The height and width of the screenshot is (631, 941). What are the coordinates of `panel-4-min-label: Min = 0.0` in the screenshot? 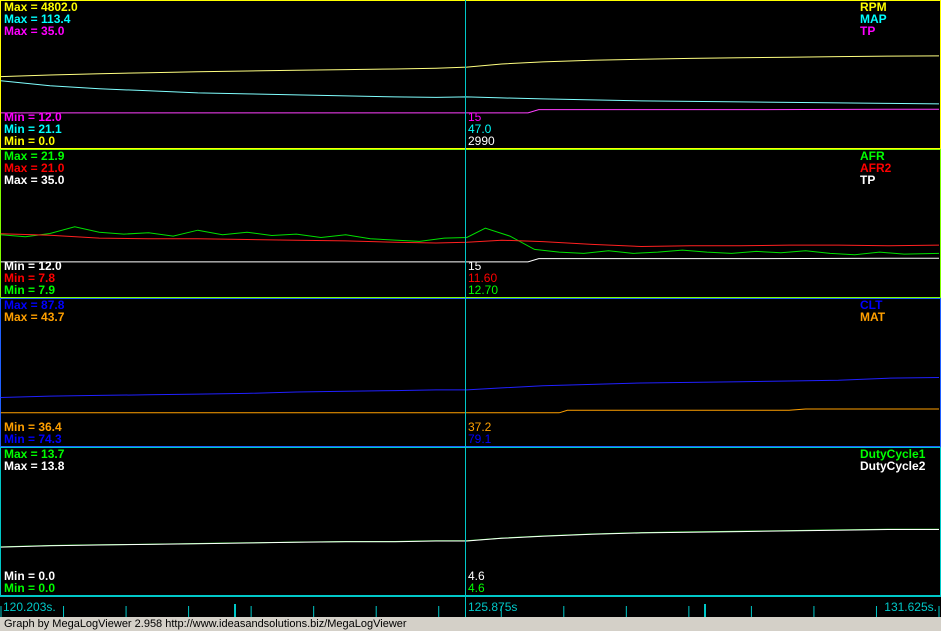 It's located at (29, 588).